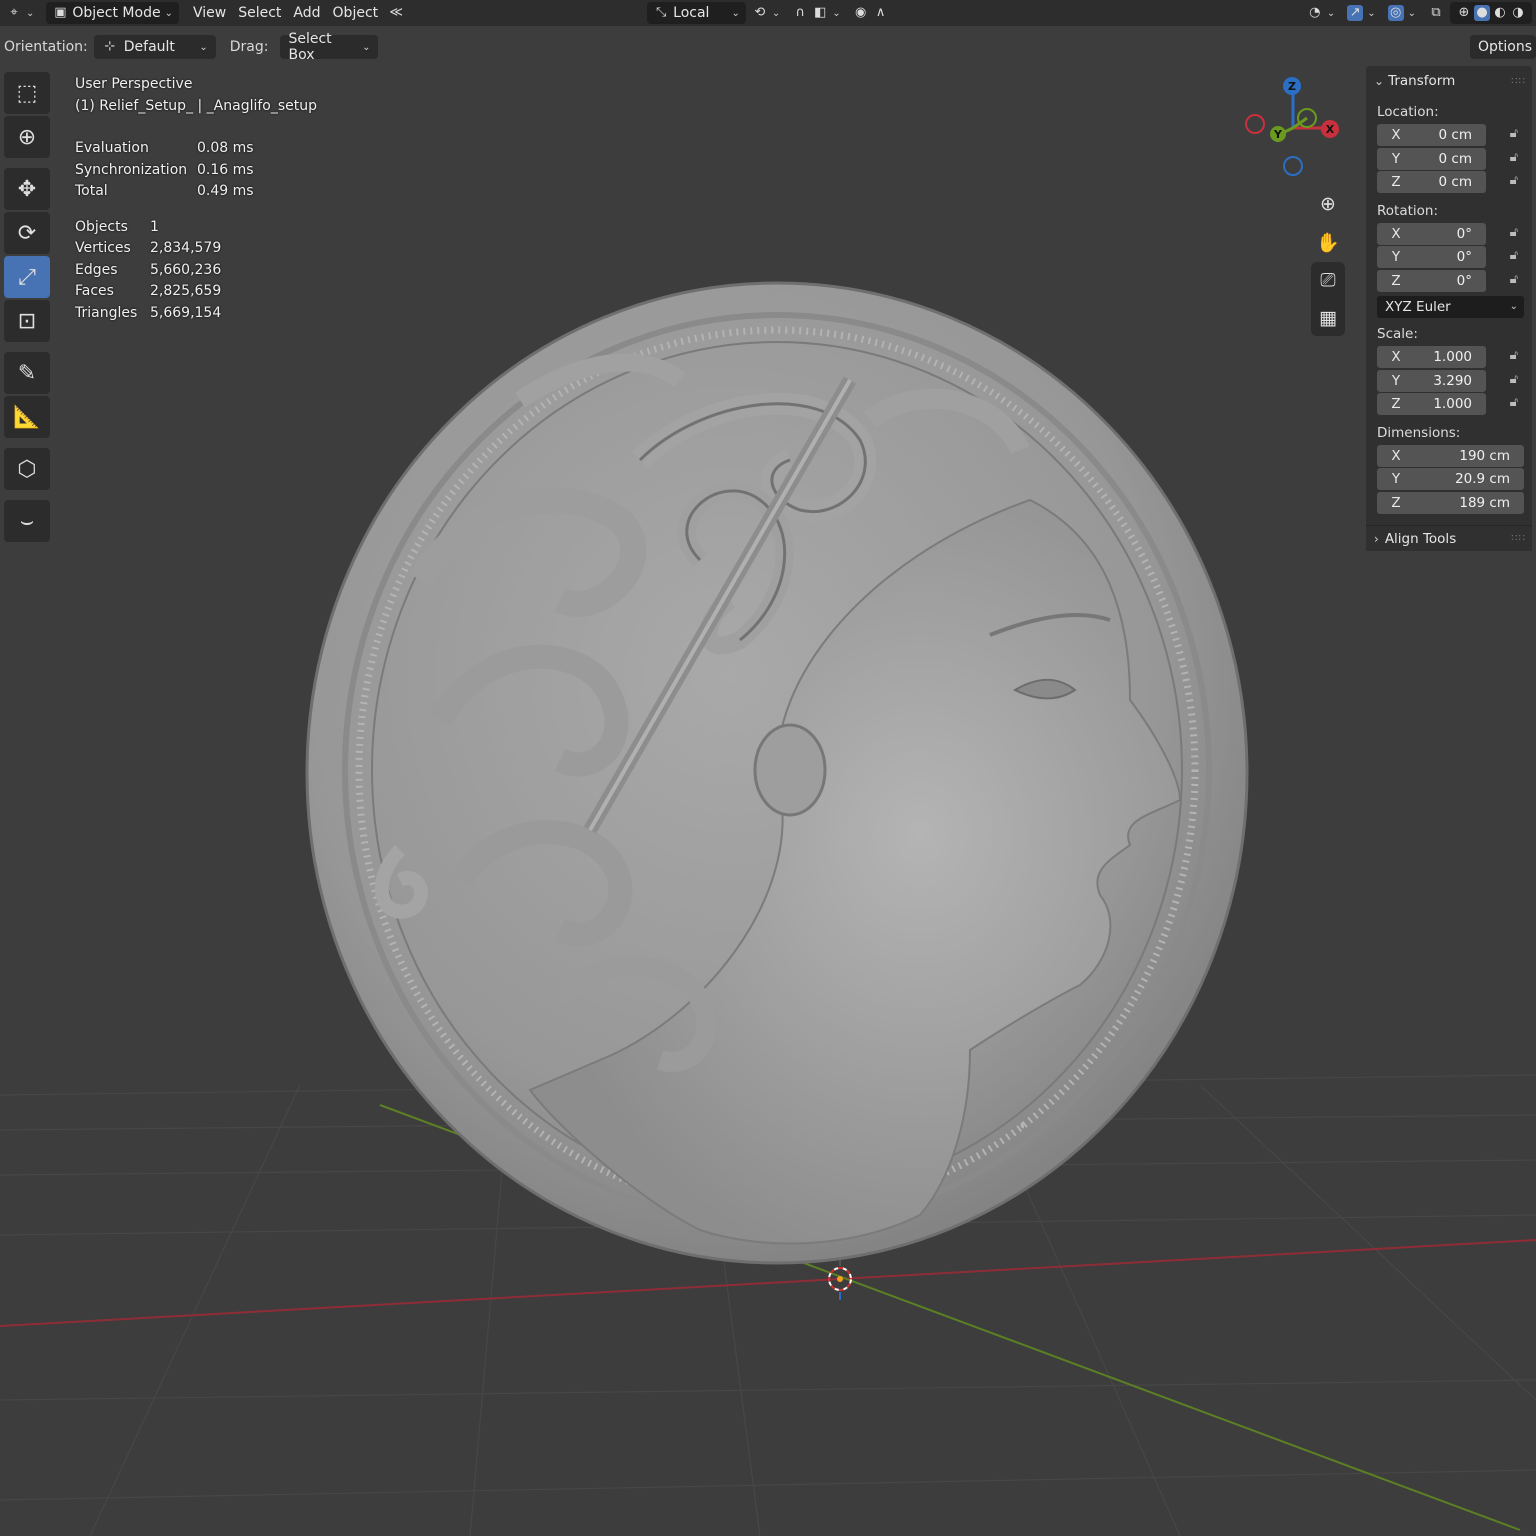  I want to click on gizmo-y-axis, so click(1307, 118).